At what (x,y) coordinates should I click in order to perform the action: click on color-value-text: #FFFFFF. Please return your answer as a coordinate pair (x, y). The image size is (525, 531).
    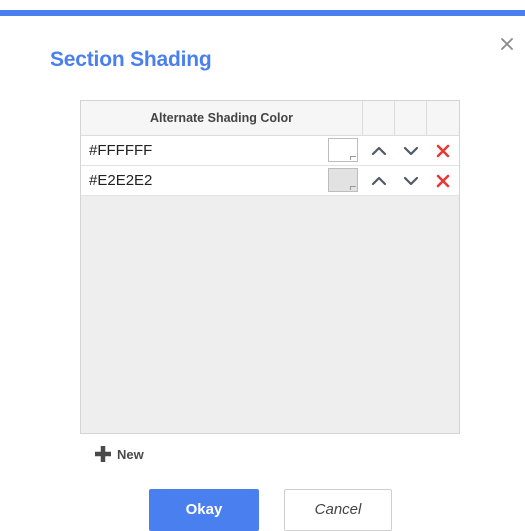
    Looking at the image, I should click on (120, 150).